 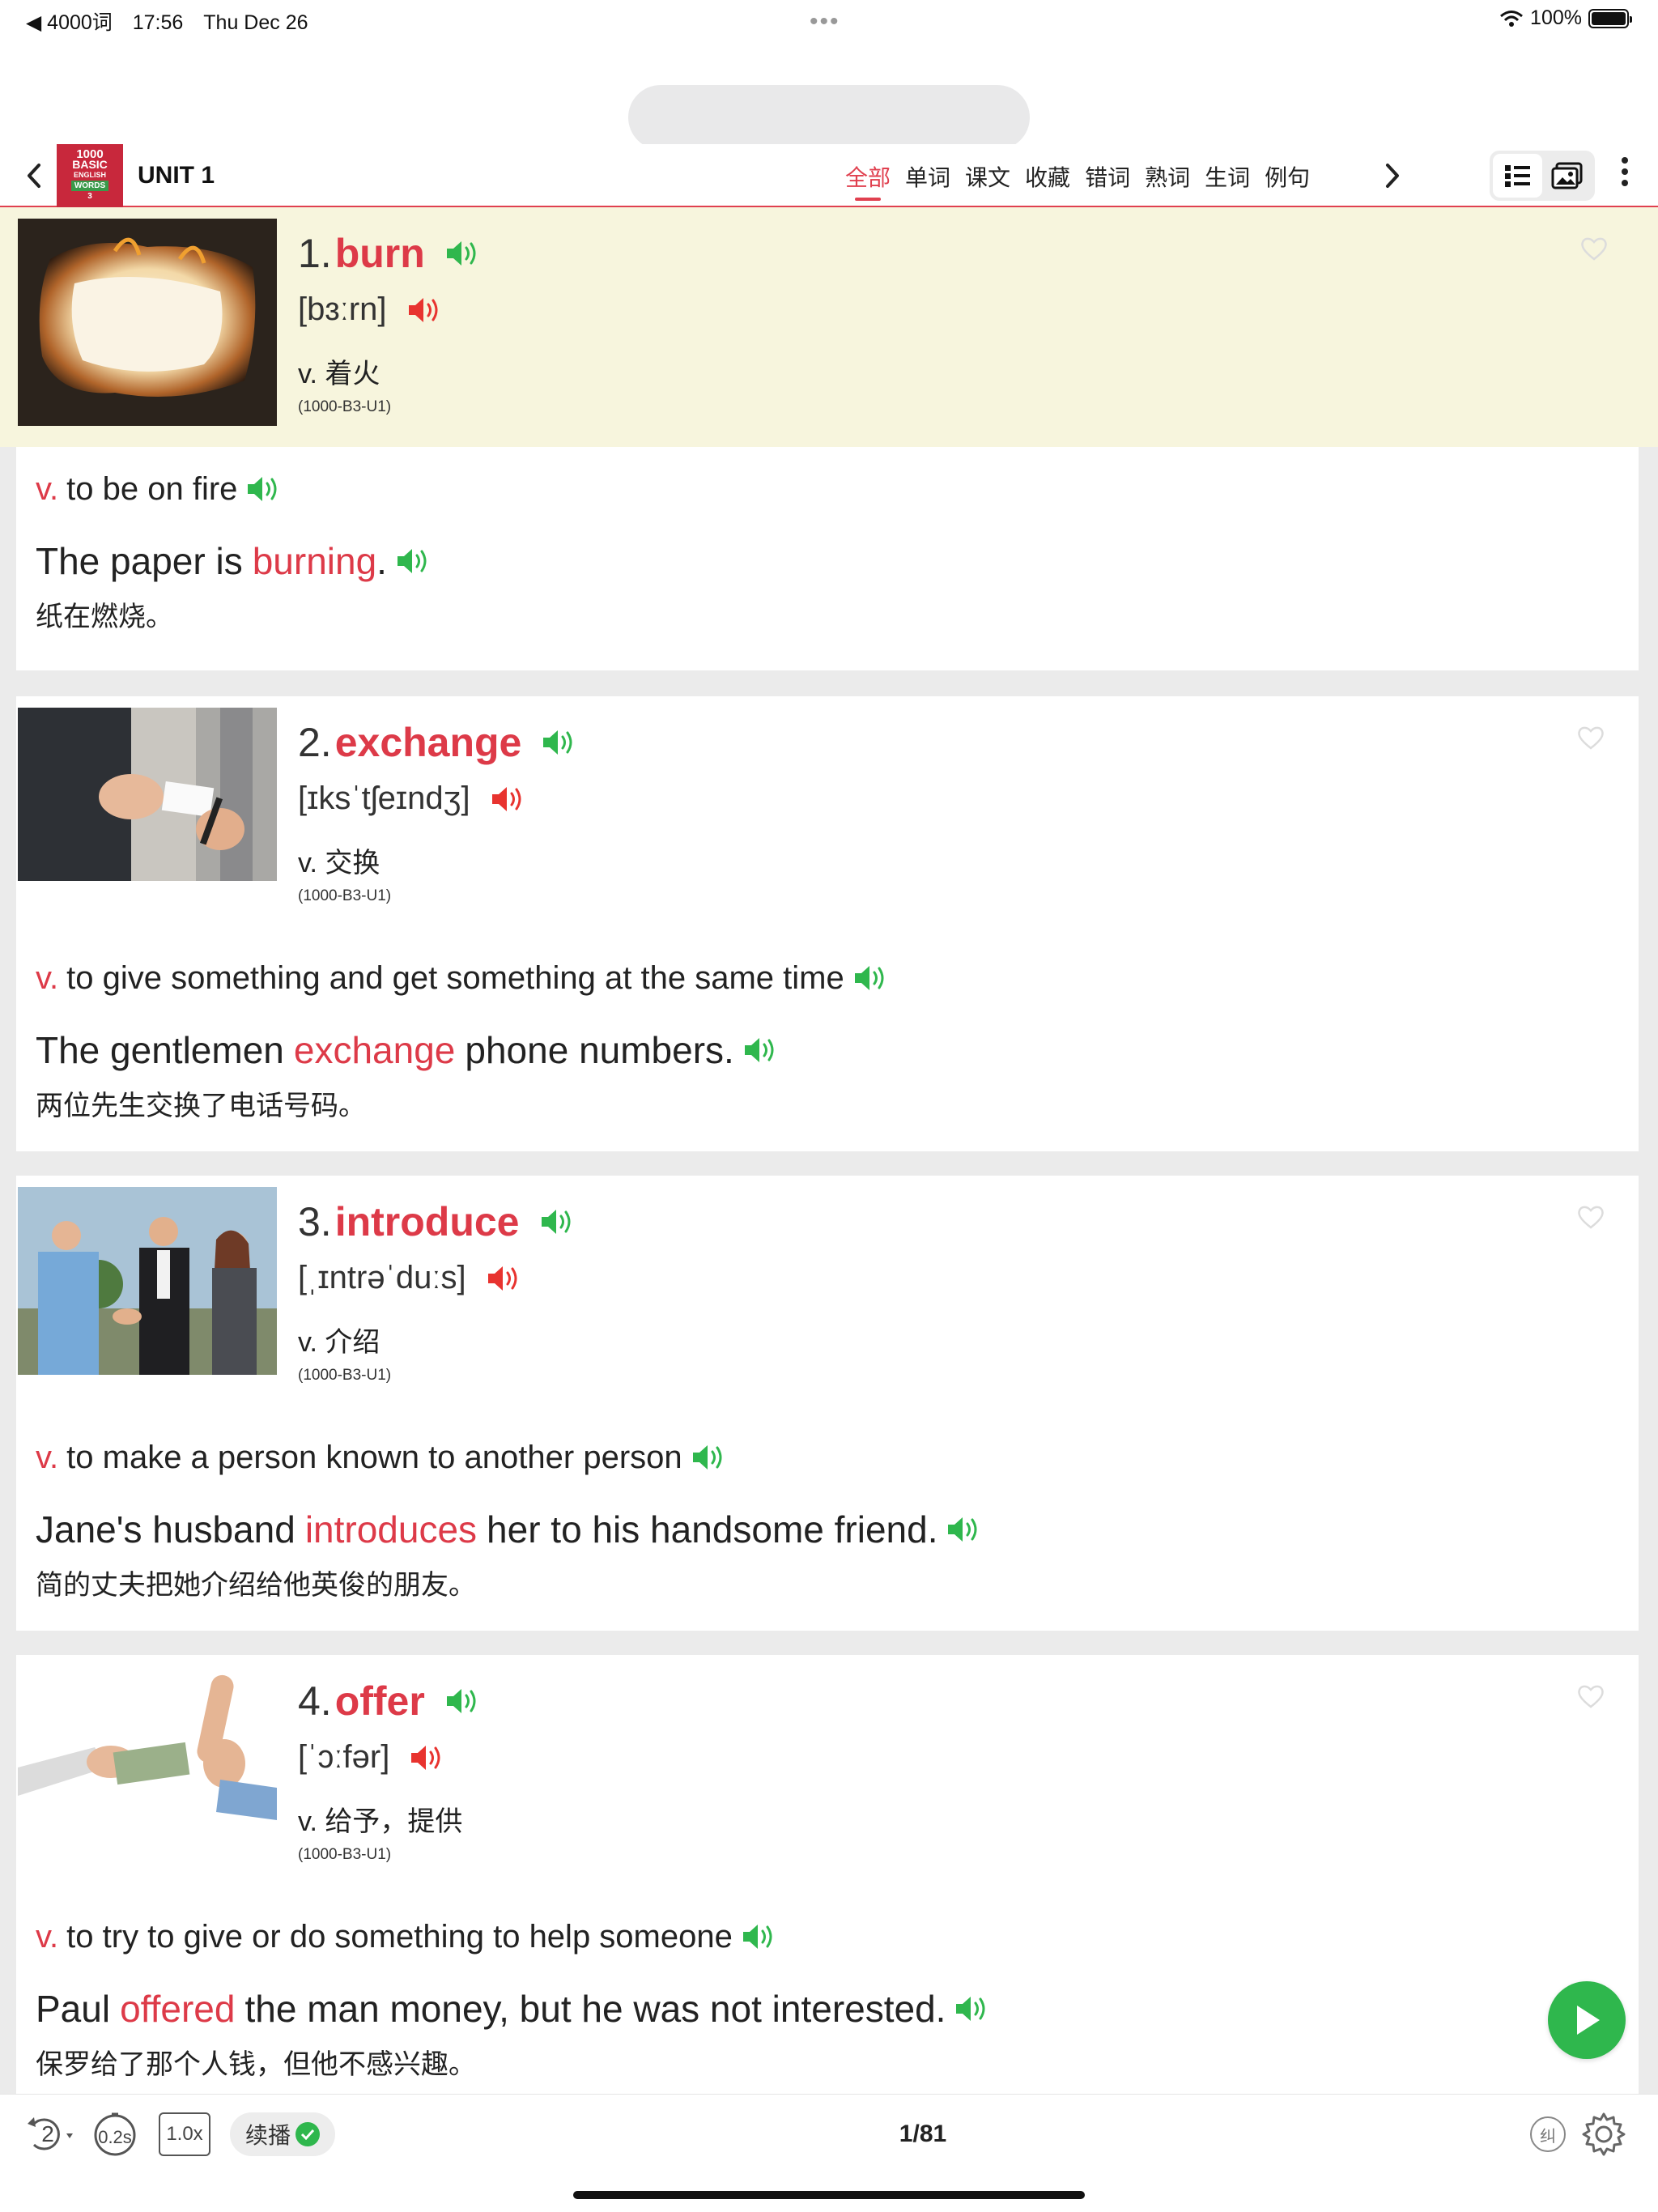 What do you see at coordinates (115, 2137) in the screenshot?
I see `interval-value: 0.2s` at bounding box center [115, 2137].